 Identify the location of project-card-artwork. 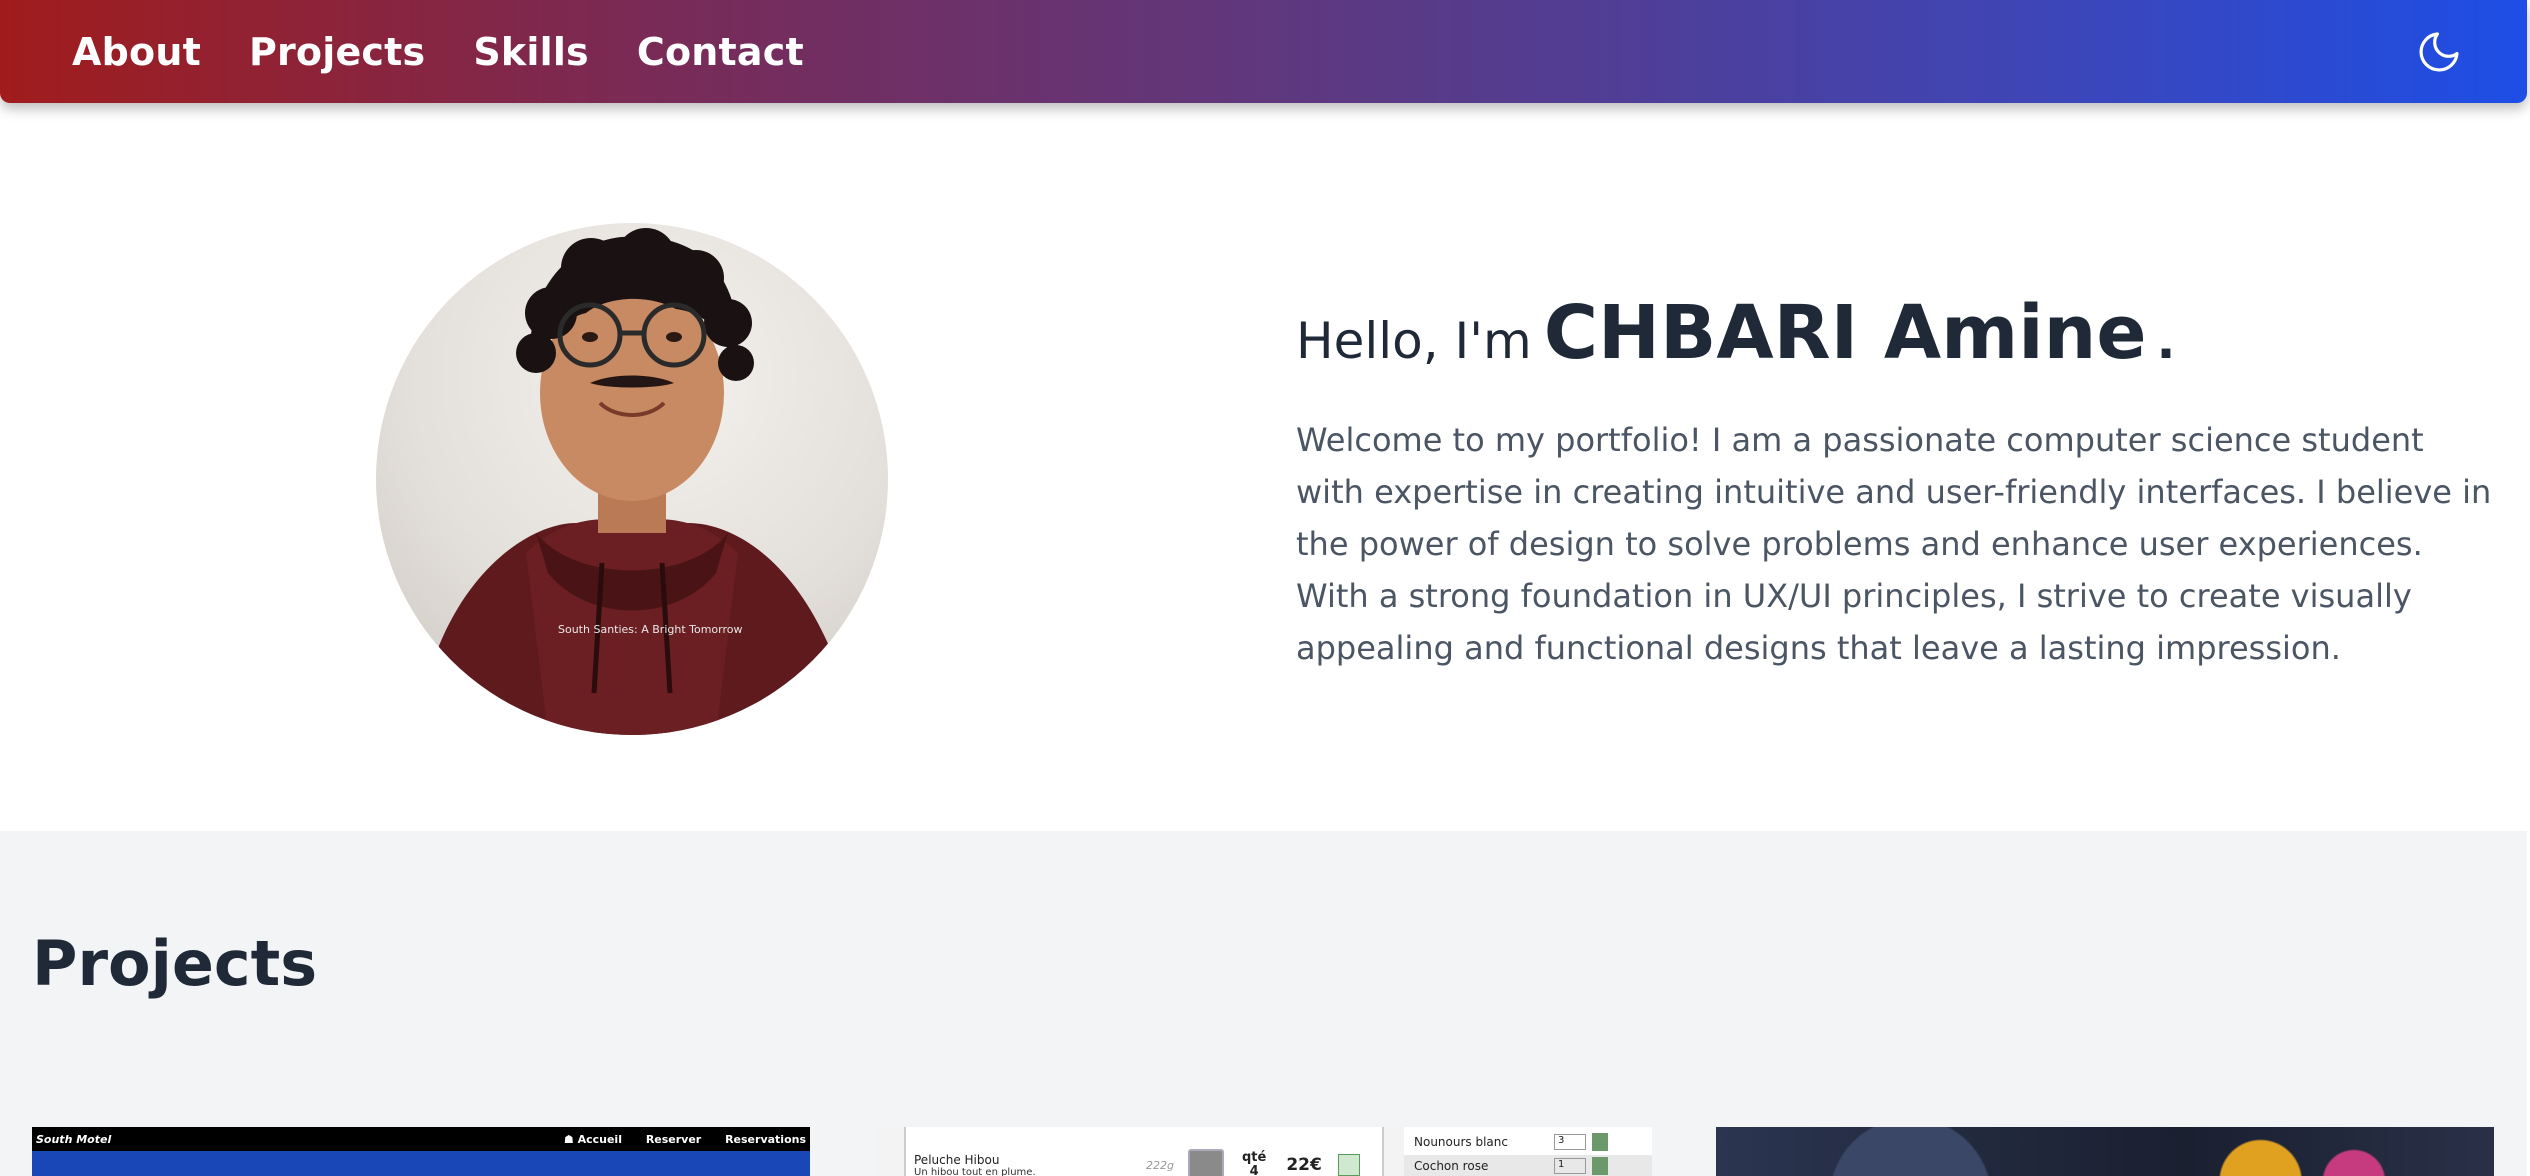
(2105, 1151).